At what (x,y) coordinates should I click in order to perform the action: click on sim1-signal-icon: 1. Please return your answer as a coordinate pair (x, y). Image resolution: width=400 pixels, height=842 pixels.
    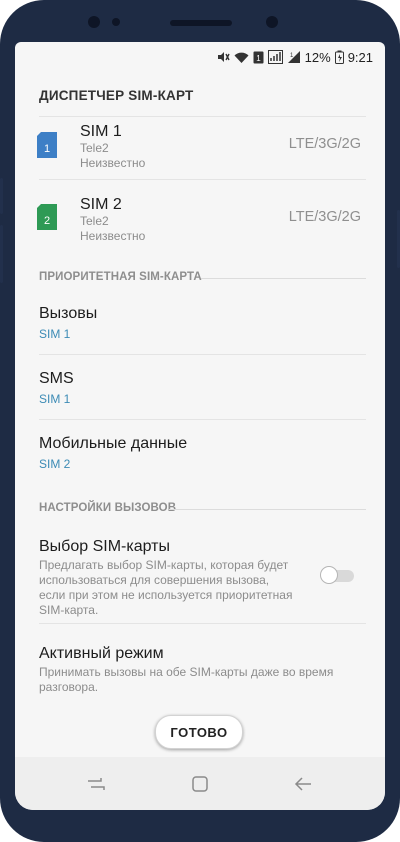
    Looking at the image, I should click on (294, 57).